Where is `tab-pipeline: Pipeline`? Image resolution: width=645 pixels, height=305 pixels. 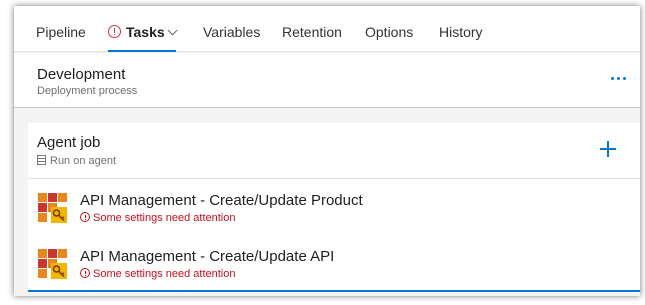 tab-pipeline: Pipeline is located at coordinates (61, 29).